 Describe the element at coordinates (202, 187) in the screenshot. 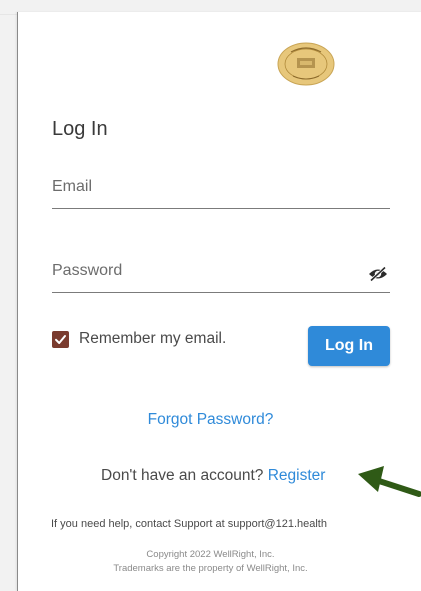

I see `email-input` at that location.